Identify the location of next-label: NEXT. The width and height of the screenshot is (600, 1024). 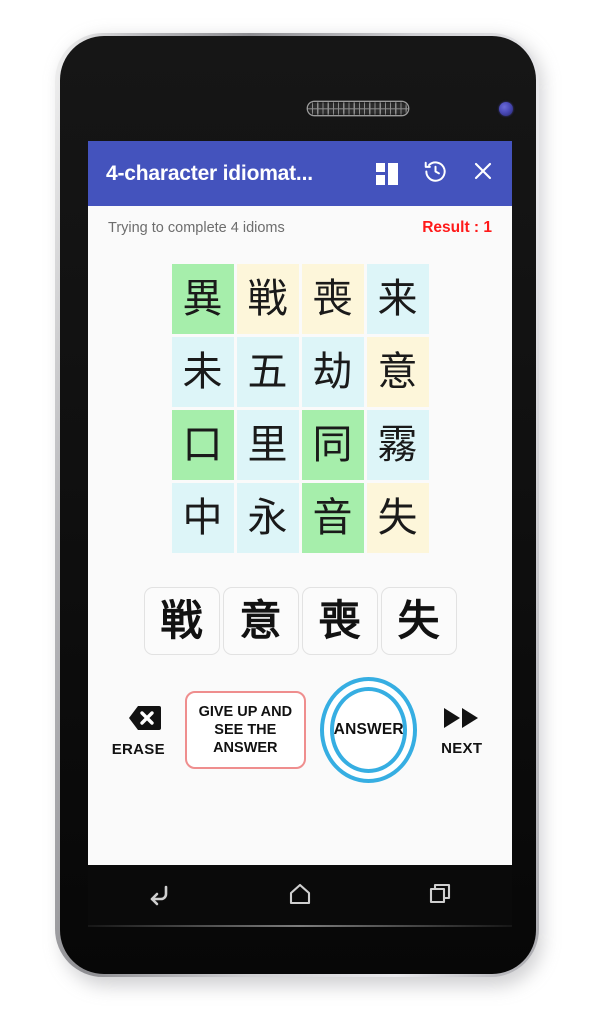
(462, 748).